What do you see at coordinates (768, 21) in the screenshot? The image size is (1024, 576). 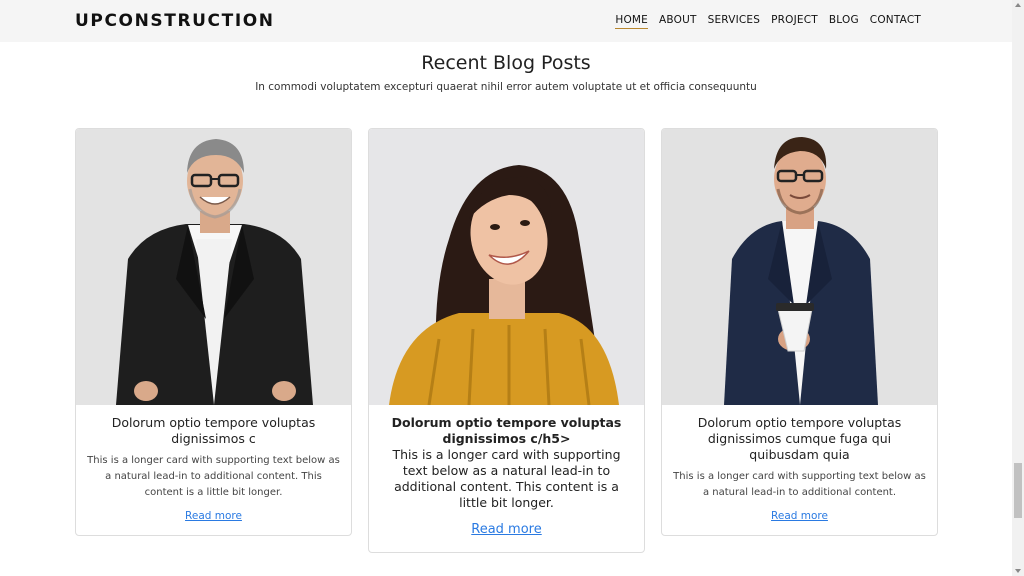 I see `main-nav: HOME ABOUT SERVICES PROJECT BLOG CONTACT` at bounding box center [768, 21].